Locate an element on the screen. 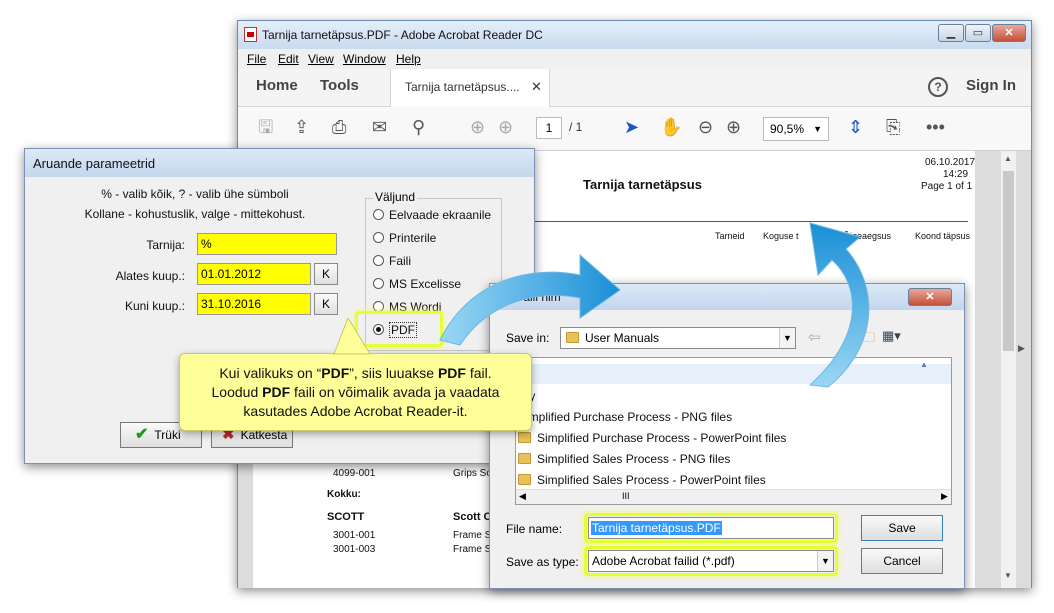 This screenshot has height=613, width=1054. kuni-label: Kuni kuup.: is located at coordinates (154, 306).